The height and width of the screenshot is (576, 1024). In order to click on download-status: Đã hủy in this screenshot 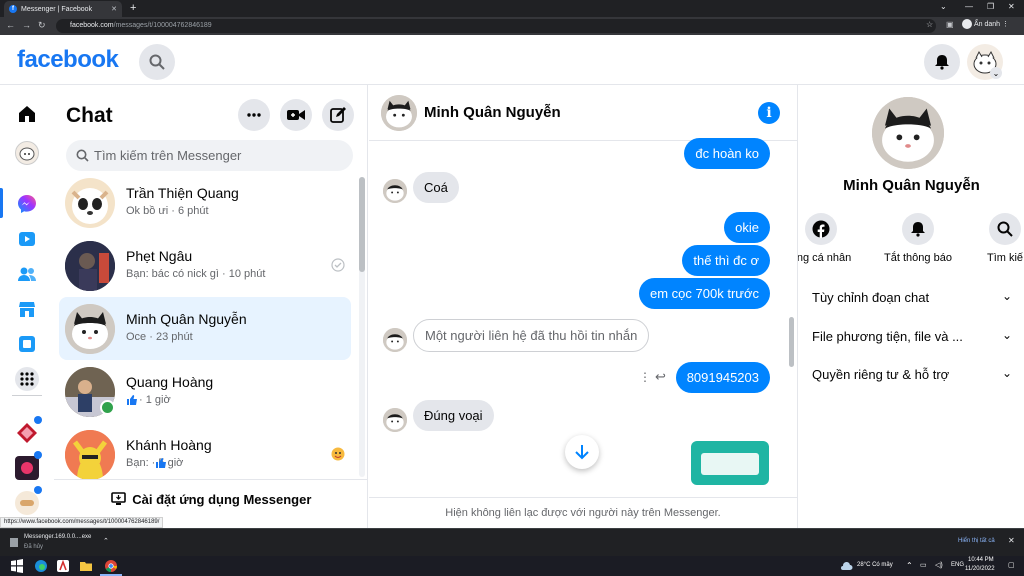, I will do `click(34, 547)`.